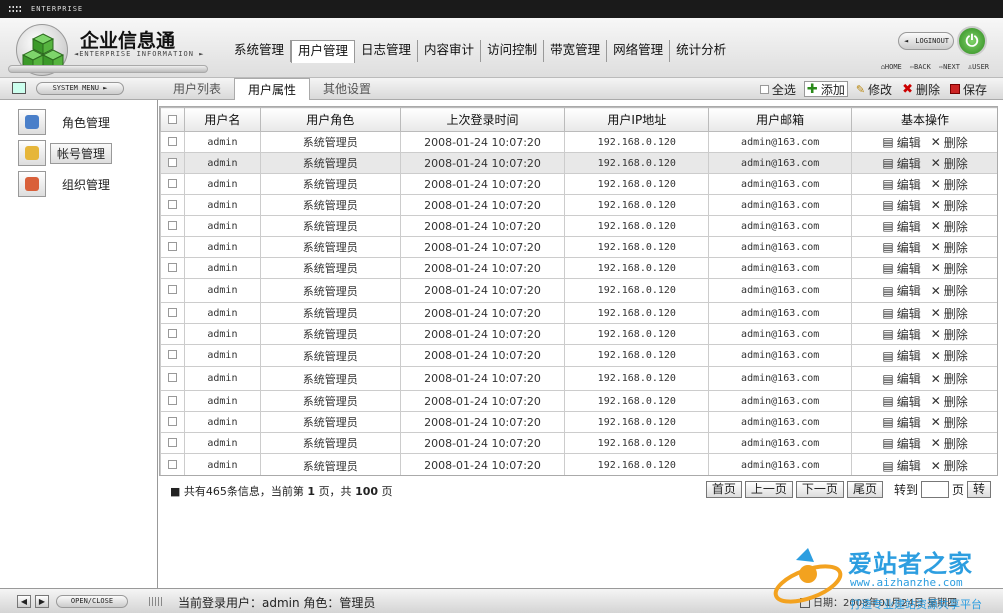 Image resolution: width=1003 pixels, height=613 pixels. What do you see at coordinates (921, 89) in the screenshot?
I see `delete-button: ✖ 删除` at bounding box center [921, 89].